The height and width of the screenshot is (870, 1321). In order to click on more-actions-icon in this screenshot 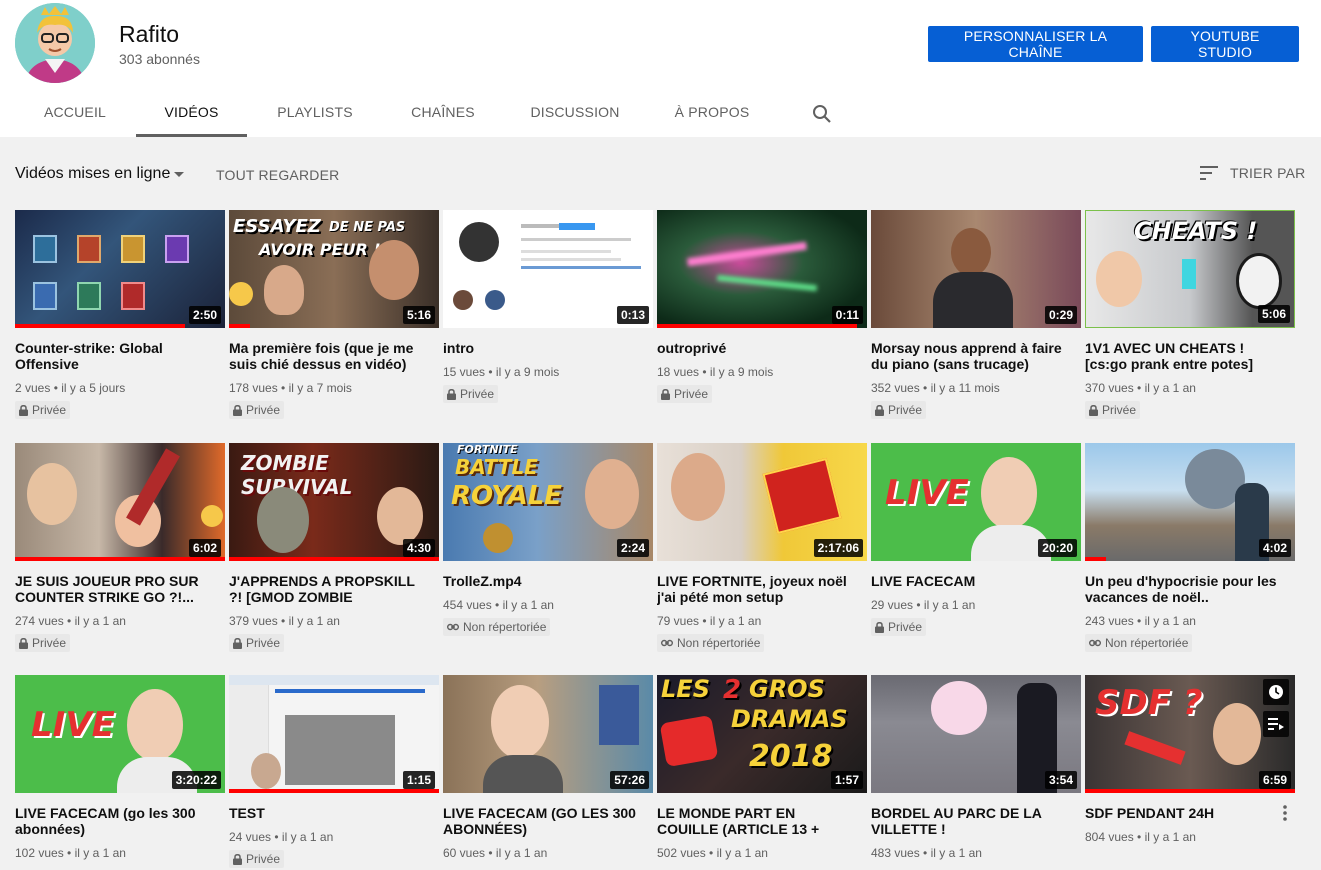, I will do `click(1285, 813)`.